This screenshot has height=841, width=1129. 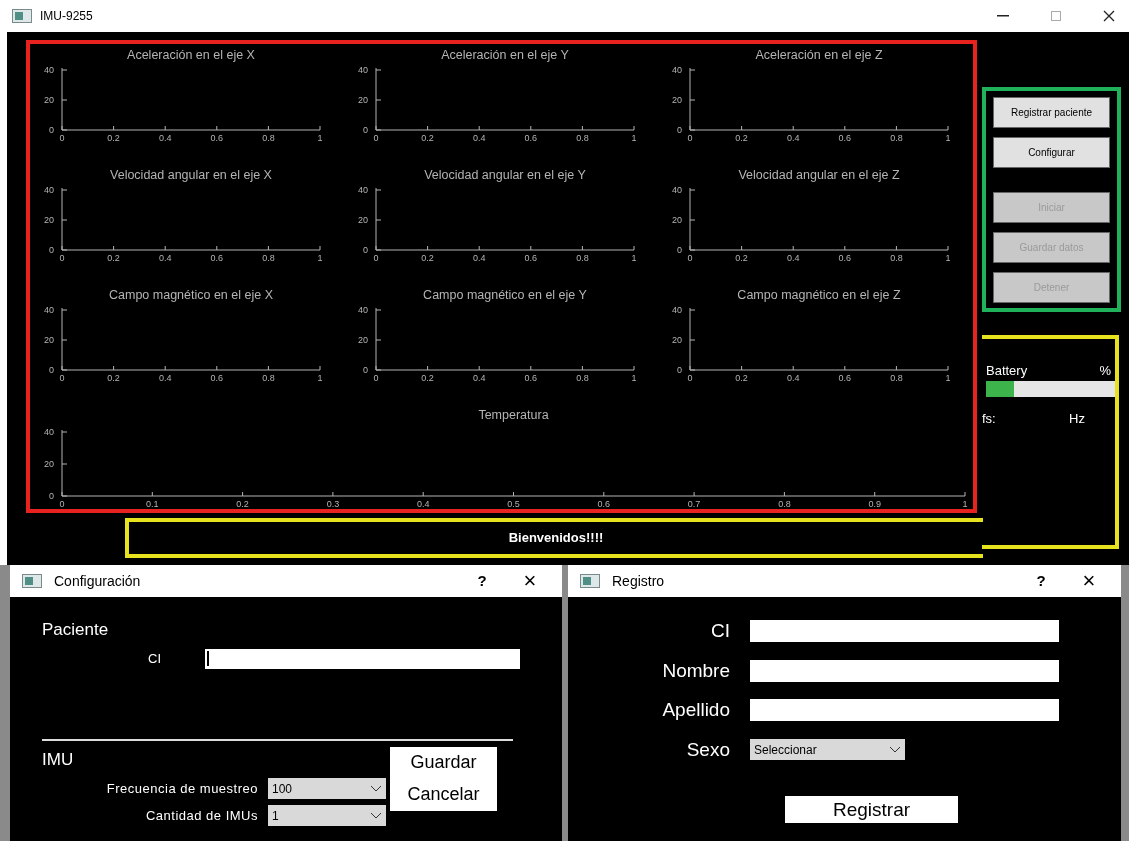 What do you see at coordinates (720, 631) in the screenshot?
I see `field-label: CI` at bounding box center [720, 631].